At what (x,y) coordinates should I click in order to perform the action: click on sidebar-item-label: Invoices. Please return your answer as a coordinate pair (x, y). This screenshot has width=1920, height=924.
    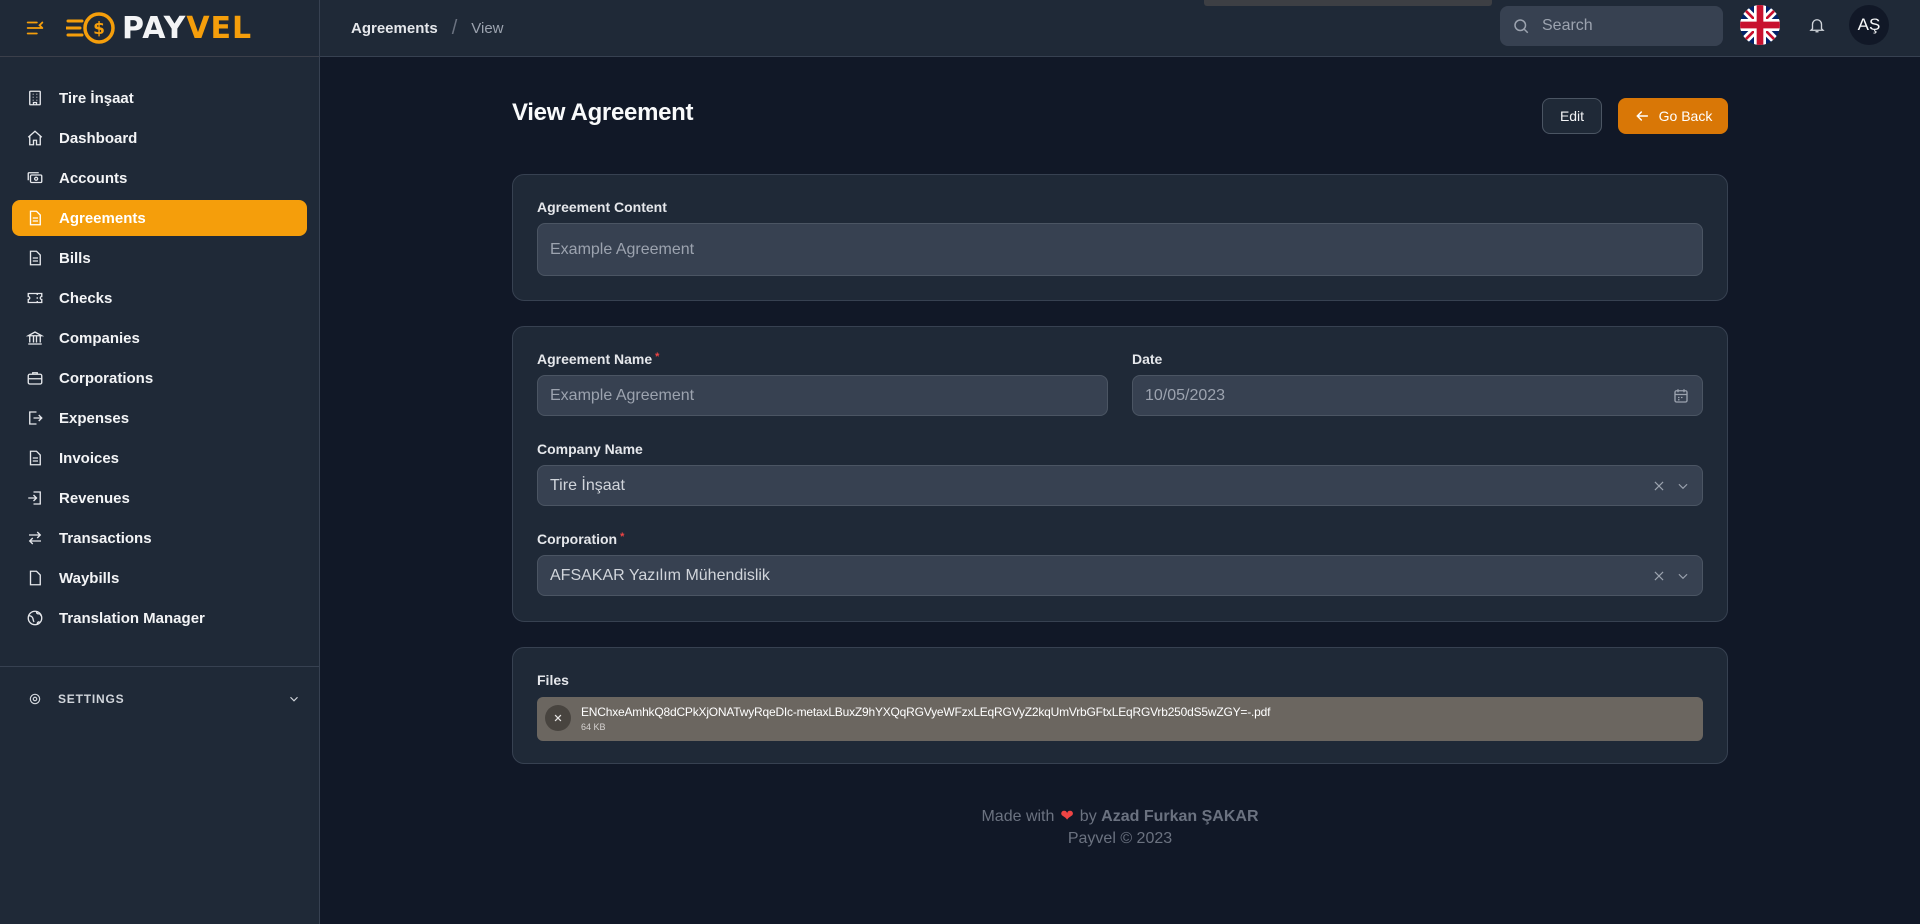
    Looking at the image, I should click on (89, 458).